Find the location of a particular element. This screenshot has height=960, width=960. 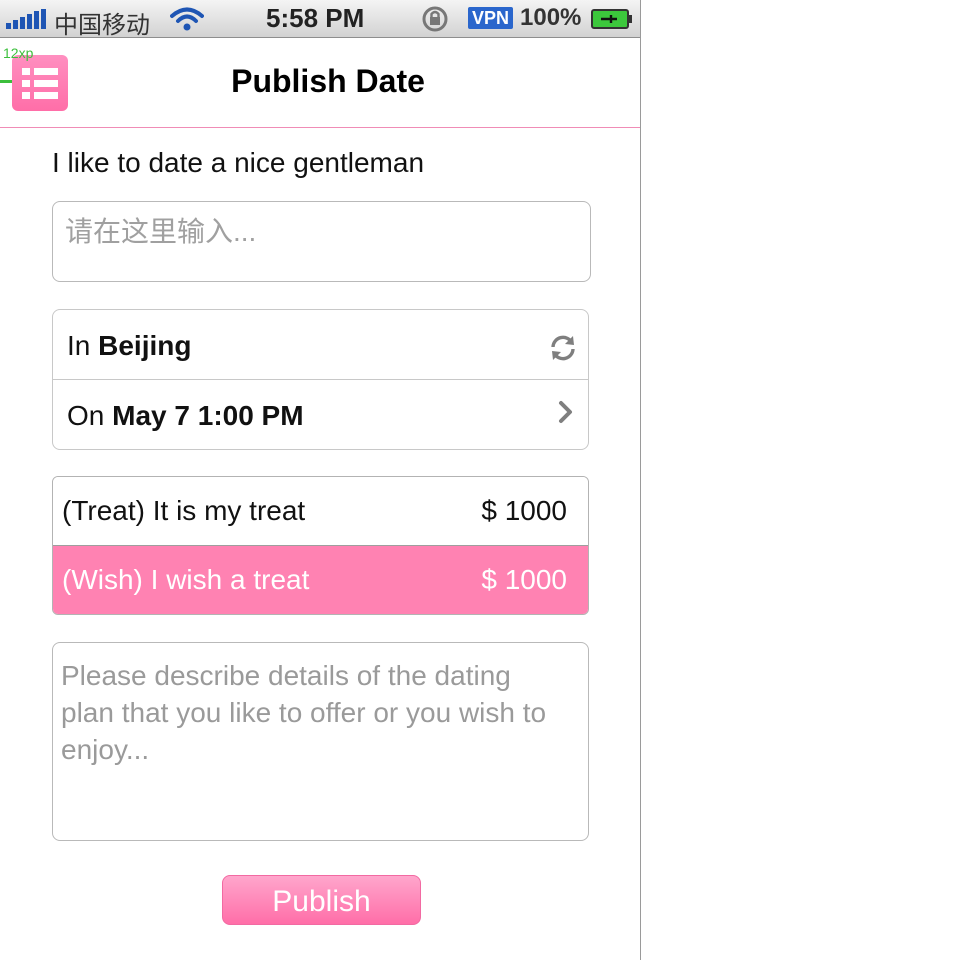

screen-edge-divider is located at coordinates (640, 480).